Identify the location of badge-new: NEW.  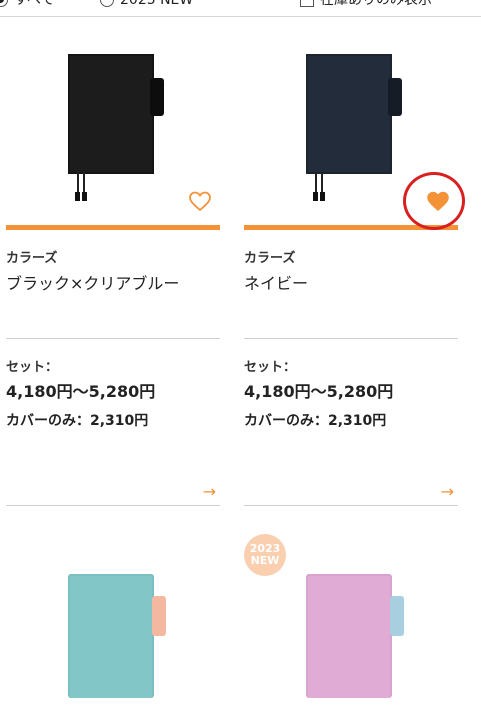
(265, 560).